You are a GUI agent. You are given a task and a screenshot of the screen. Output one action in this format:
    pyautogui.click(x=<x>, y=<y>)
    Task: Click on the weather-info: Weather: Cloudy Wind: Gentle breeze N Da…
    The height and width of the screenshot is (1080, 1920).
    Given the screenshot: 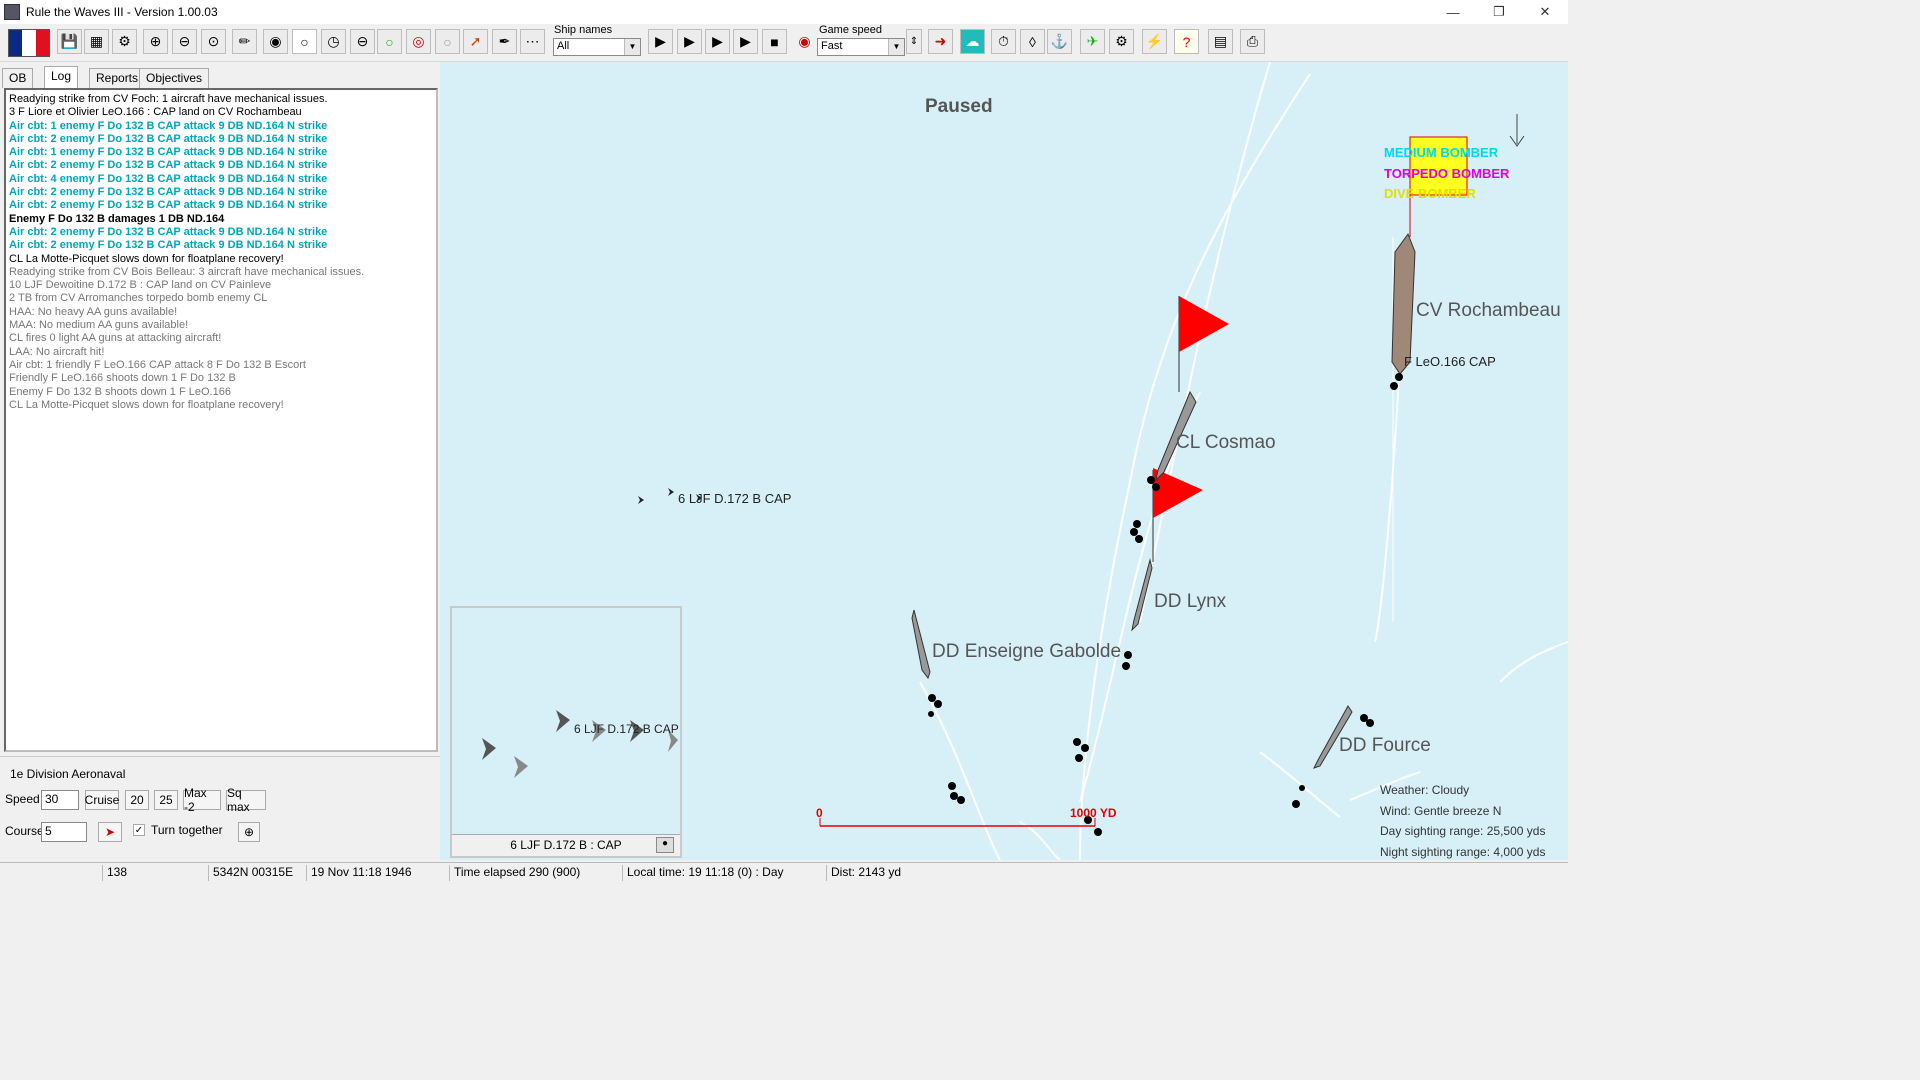 What is the action you would take?
    pyautogui.click(x=1462, y=821)
    